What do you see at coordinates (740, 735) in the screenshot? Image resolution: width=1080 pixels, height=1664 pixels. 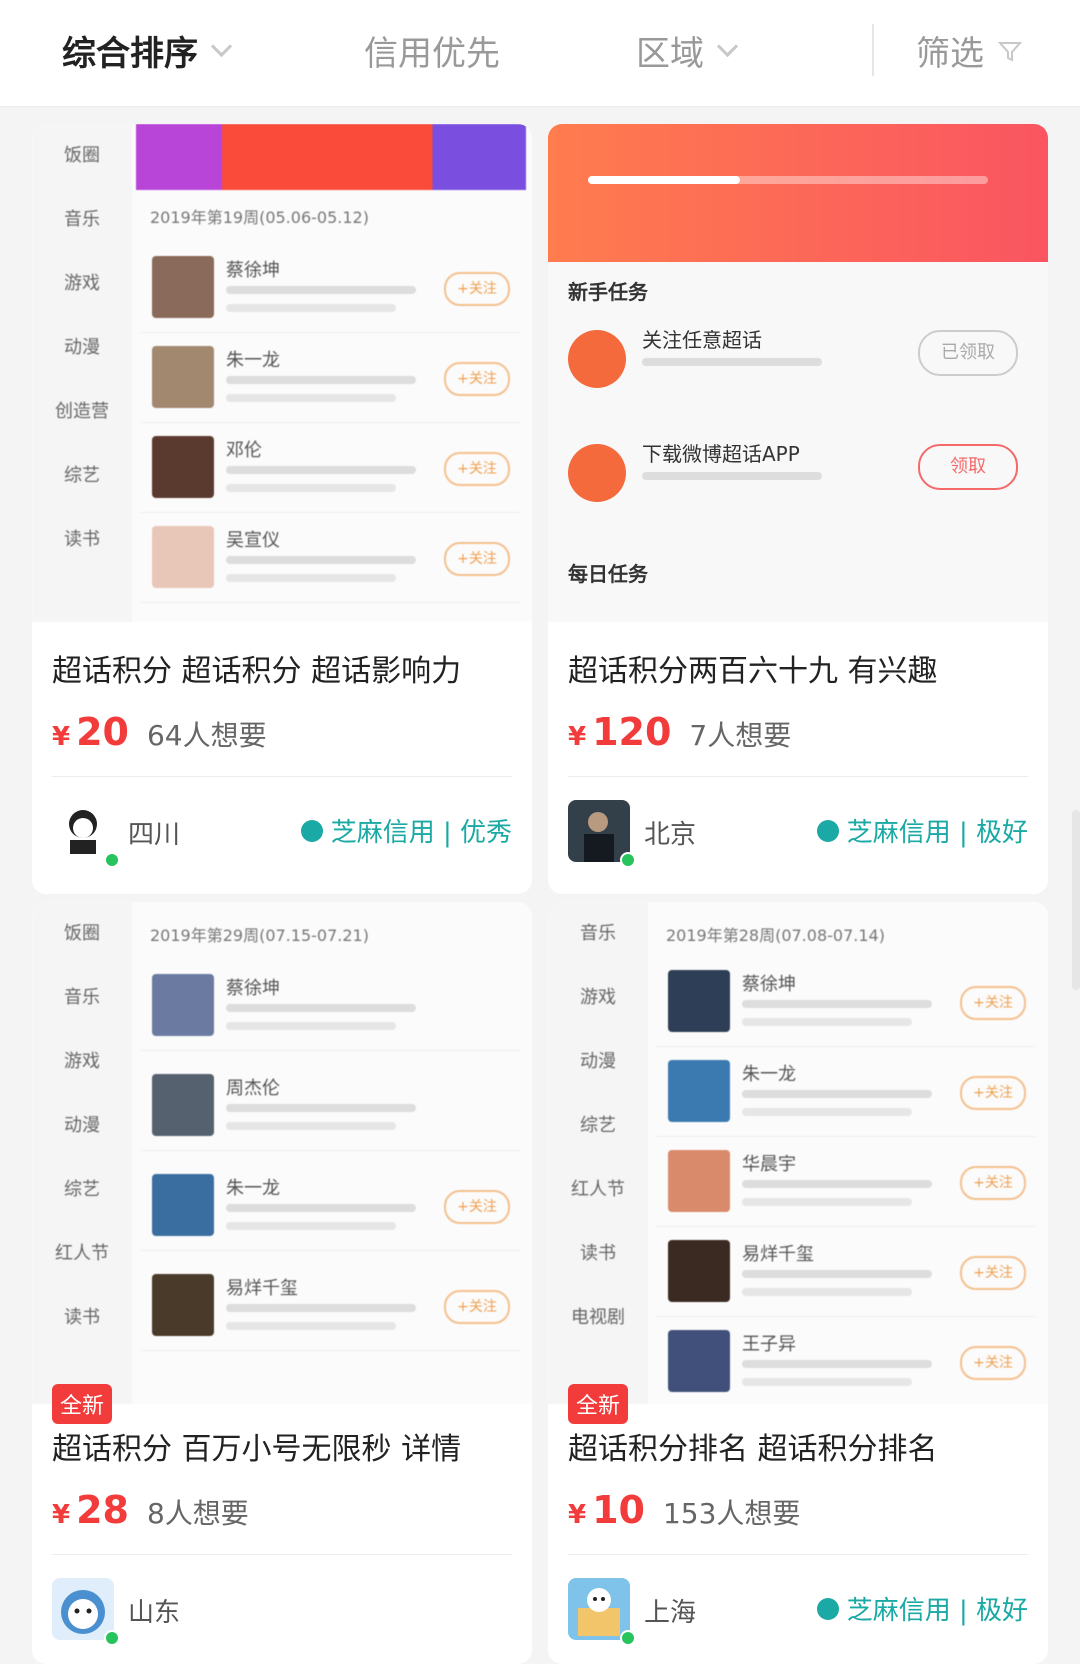 I see `want-count: 7人想要` at bounding box center [740, 735].